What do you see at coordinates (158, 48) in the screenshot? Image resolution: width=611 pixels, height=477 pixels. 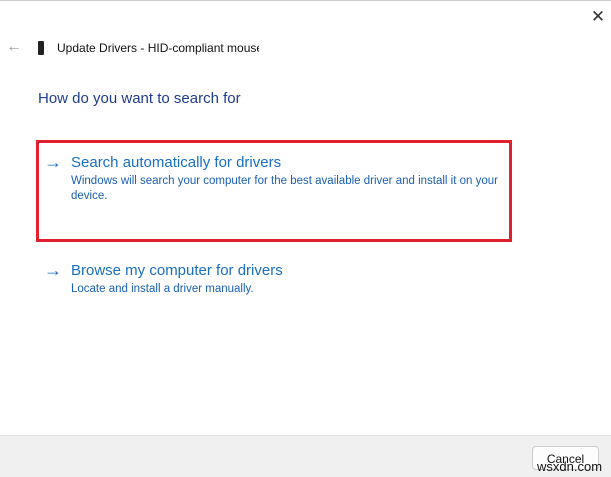 I see `window-title: Update Drivers - HID-compliant mouse` at bounding box center [158, 48].